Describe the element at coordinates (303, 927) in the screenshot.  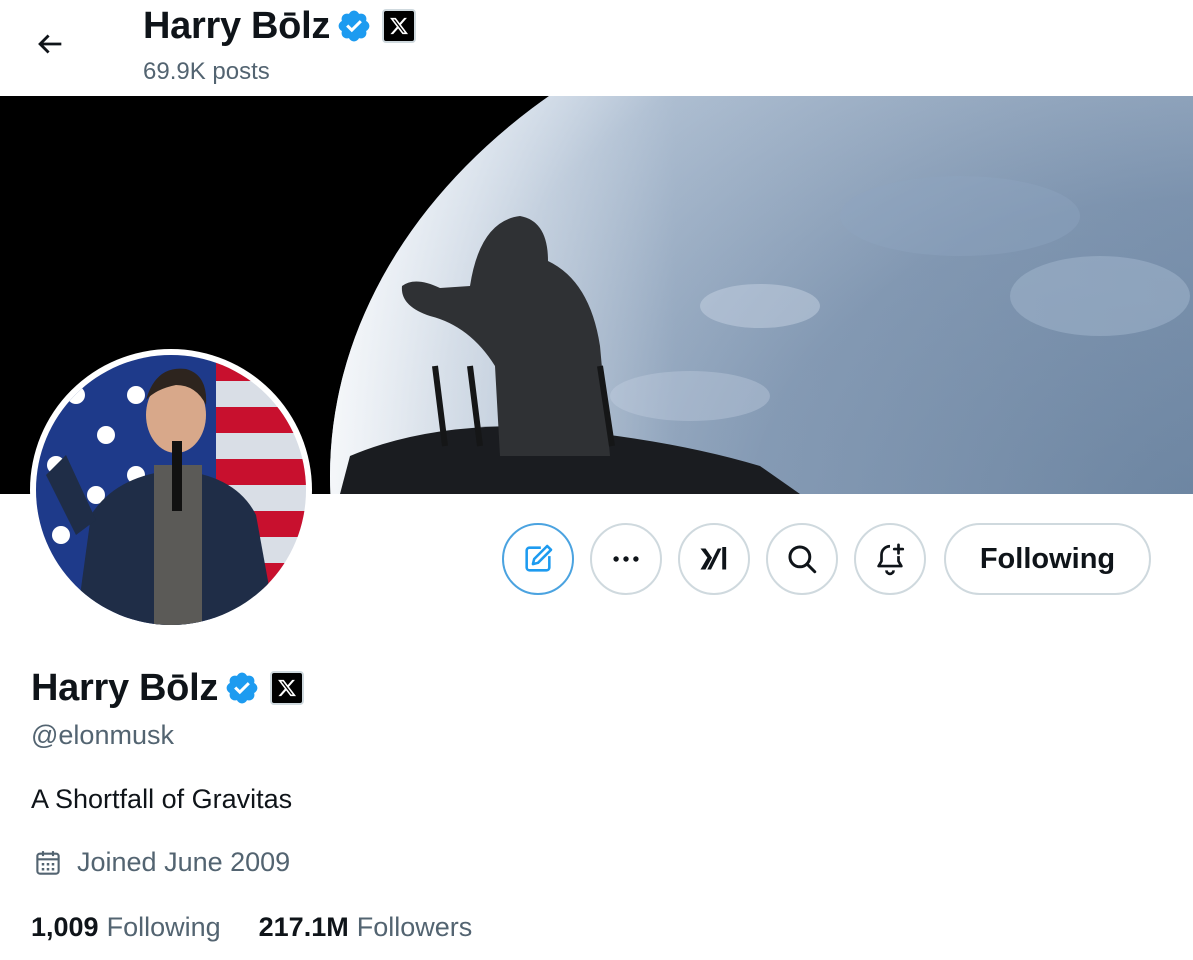
I see `followers-count: 217.1M` at that location.